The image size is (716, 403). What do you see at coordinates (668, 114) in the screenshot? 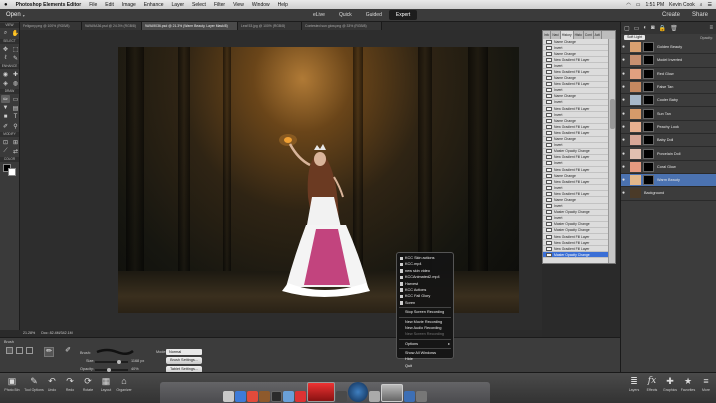
I see `layer-row: ● Sun Tan` at bounding box center [668, 114].